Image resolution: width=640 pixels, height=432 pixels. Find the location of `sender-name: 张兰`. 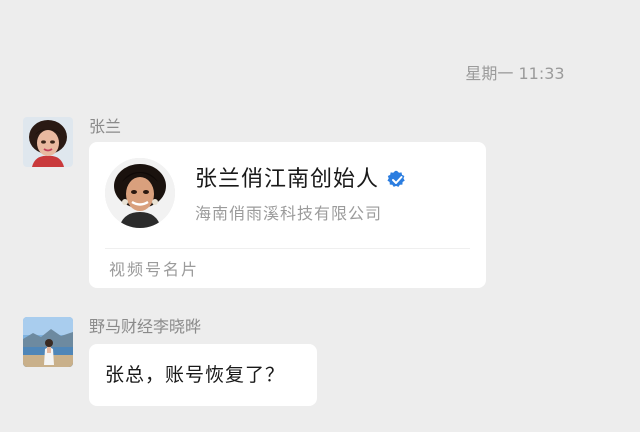

sender-name: 张兰 is located at coordinates (105, 126).